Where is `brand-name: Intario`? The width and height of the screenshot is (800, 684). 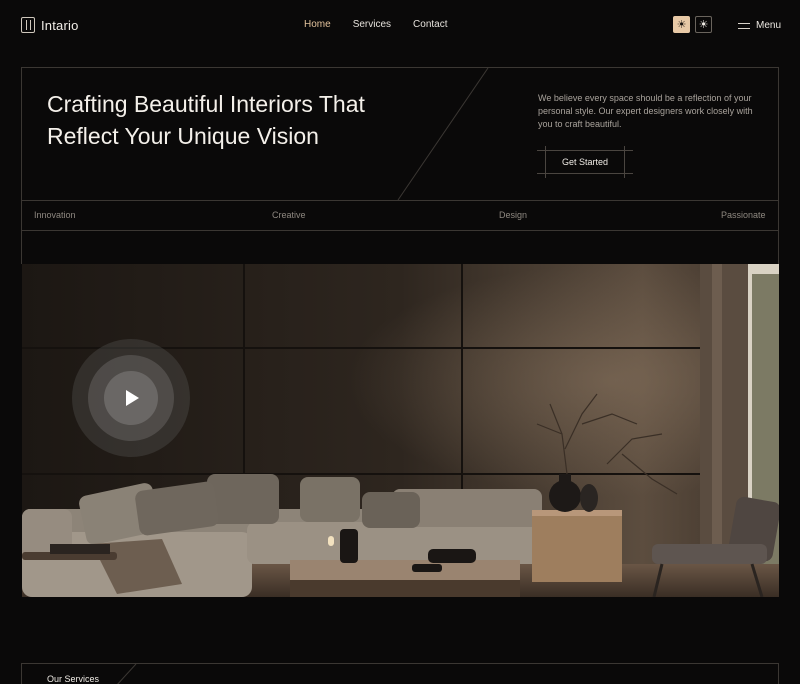 brand-name: Intario is located at coordinates (60, 25).